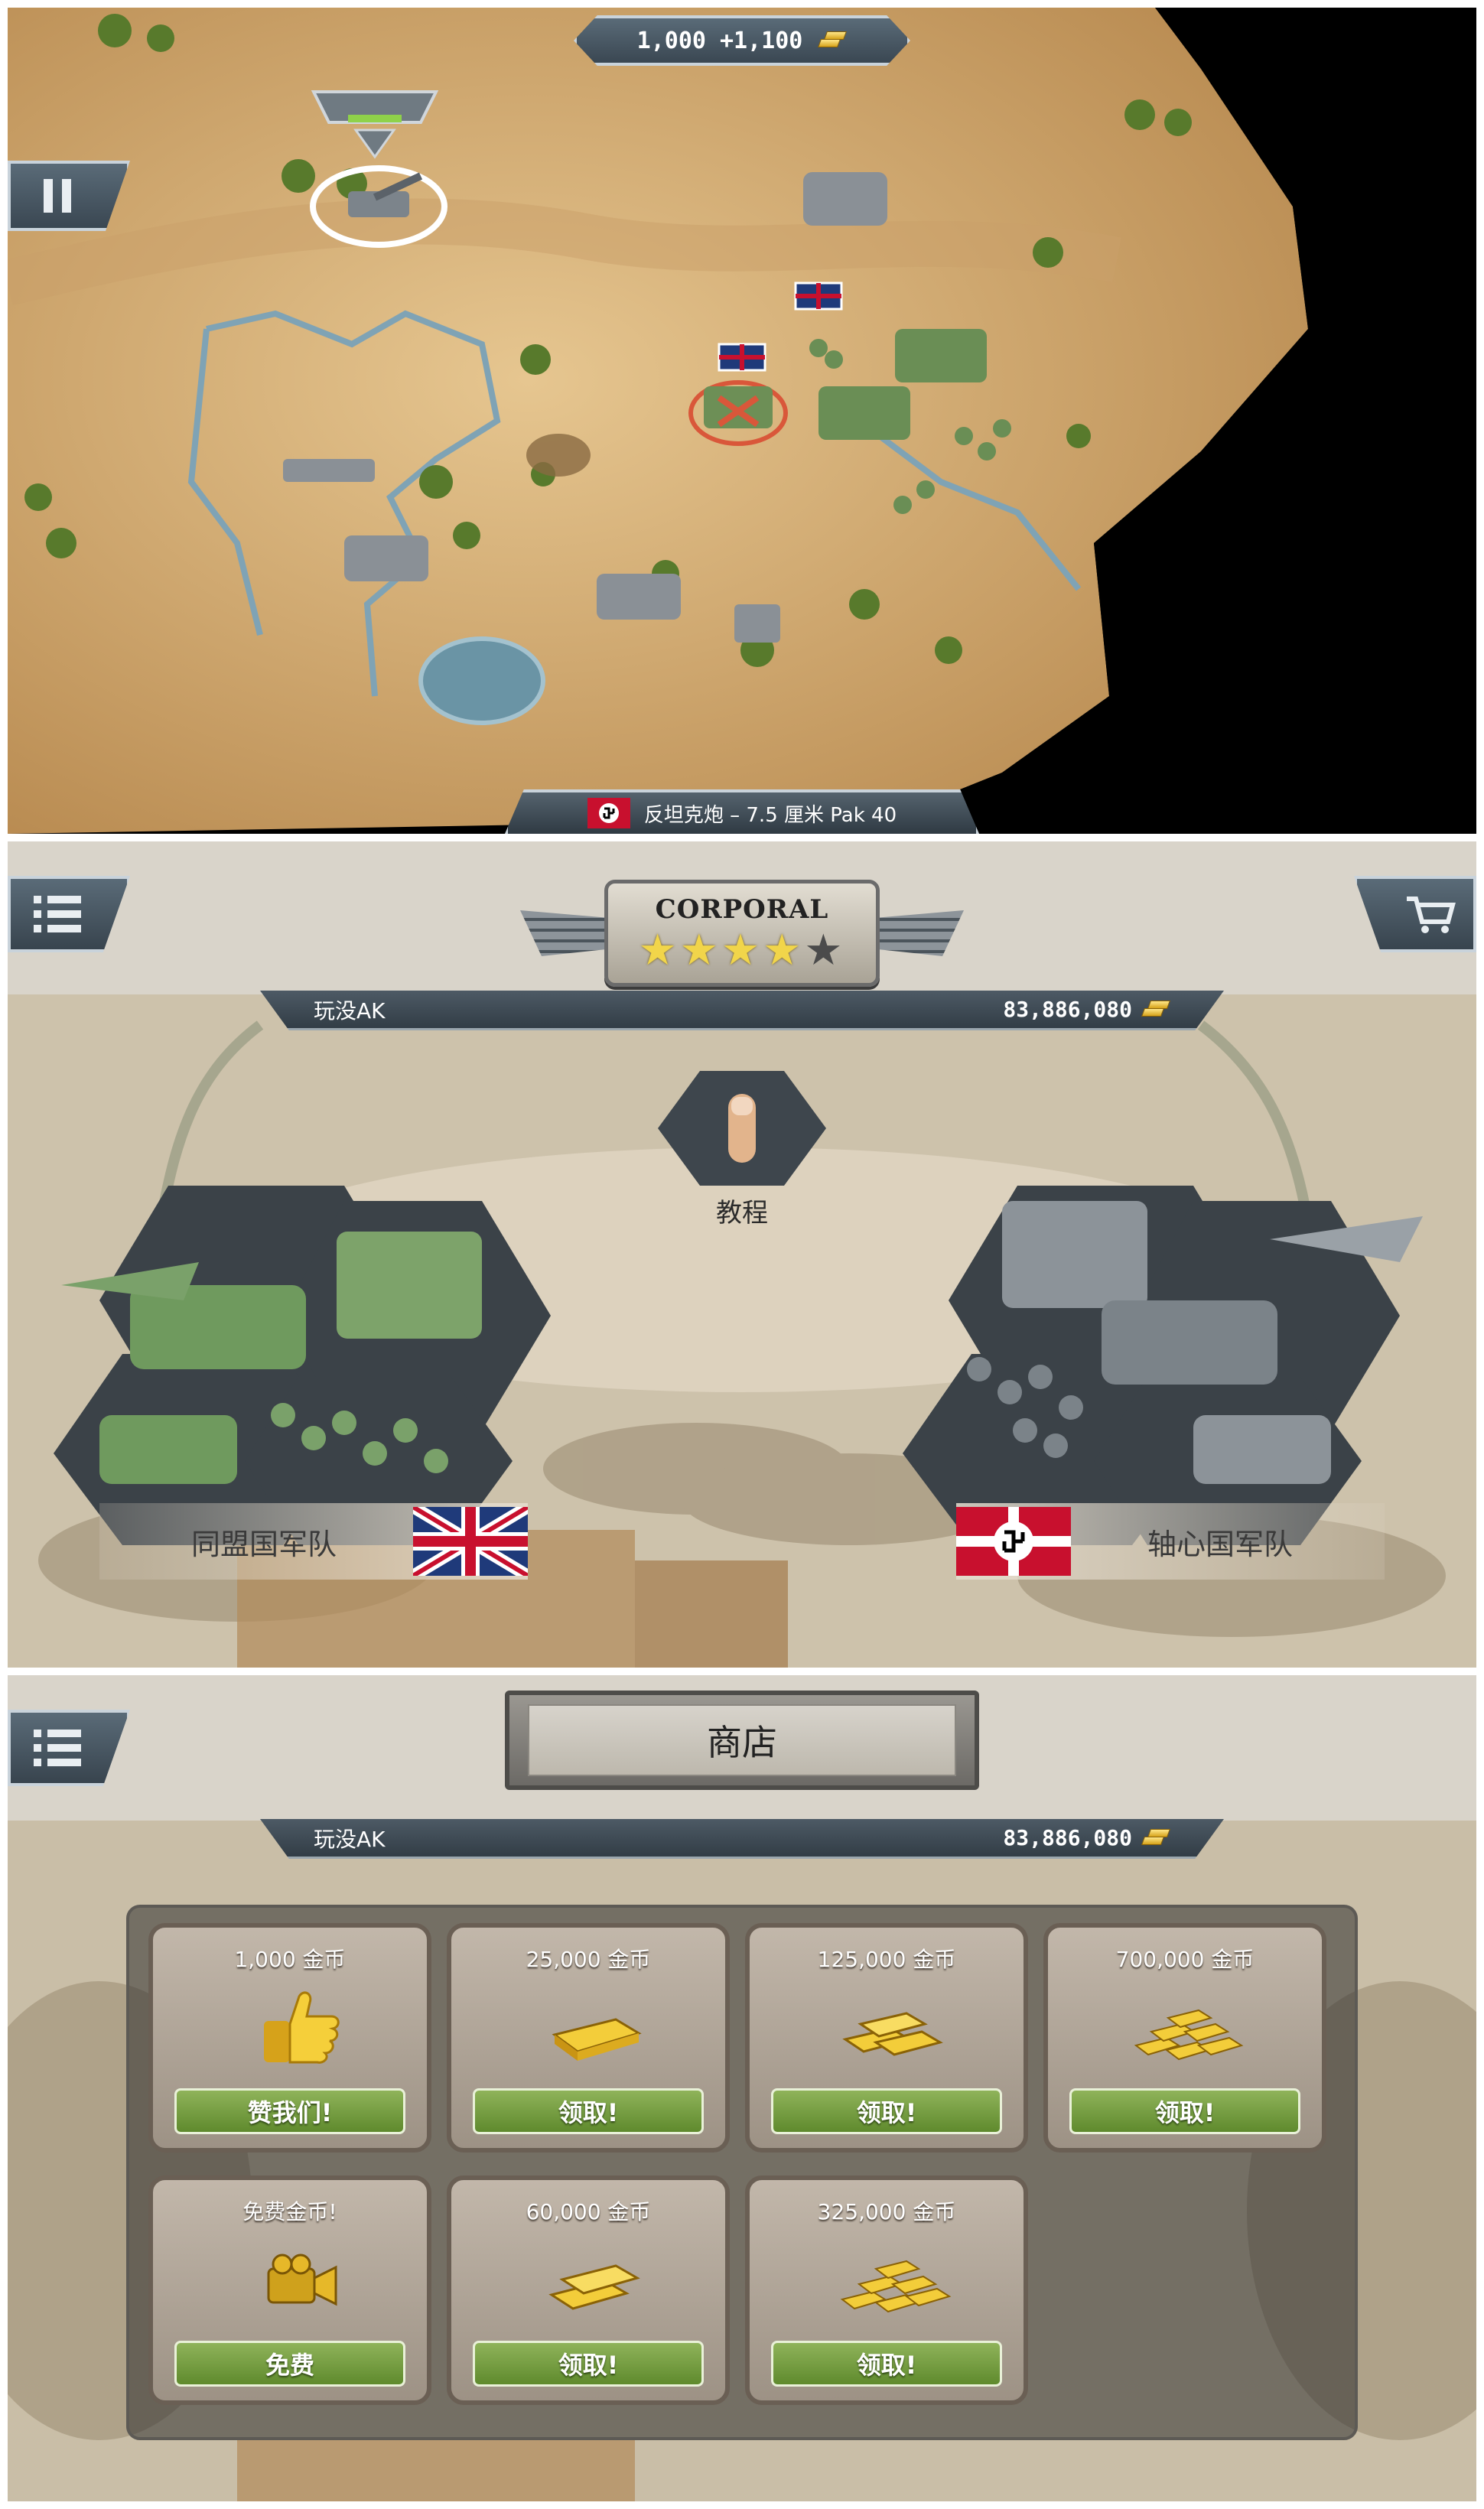 The height and width of the screenshot is (2509, 1484). What do you see at coordinates (317, 1365) in the screenshot?
I see `allied-army-select` at bounding box center [317, 1365].